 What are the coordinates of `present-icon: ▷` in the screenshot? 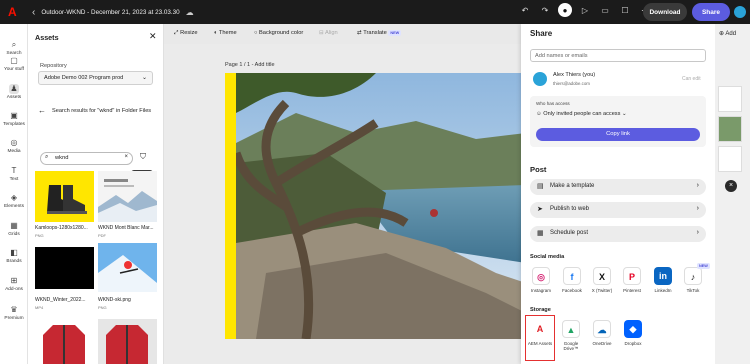 It's located at (585, 10).